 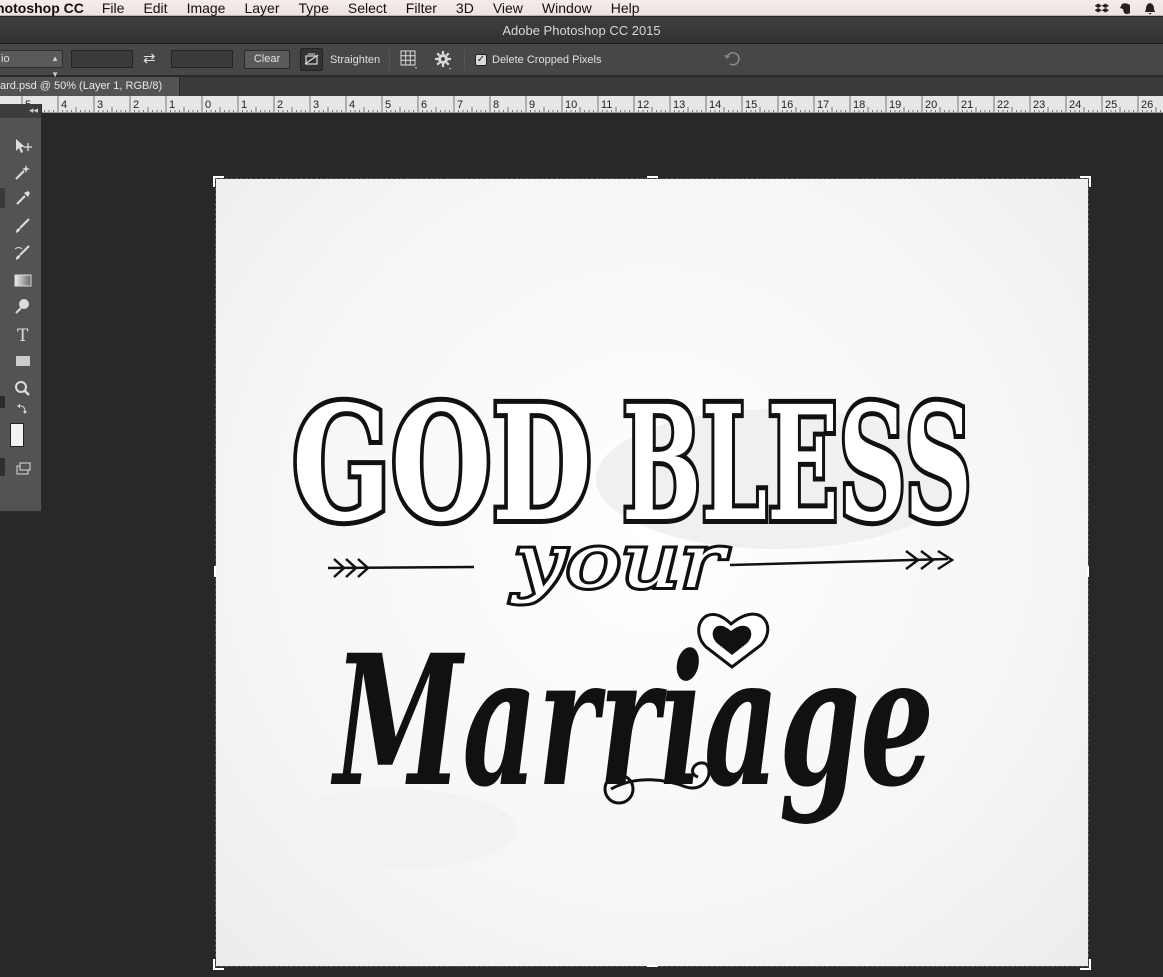 I want to click on ruler-label: 20, so click(x=931, y=105).